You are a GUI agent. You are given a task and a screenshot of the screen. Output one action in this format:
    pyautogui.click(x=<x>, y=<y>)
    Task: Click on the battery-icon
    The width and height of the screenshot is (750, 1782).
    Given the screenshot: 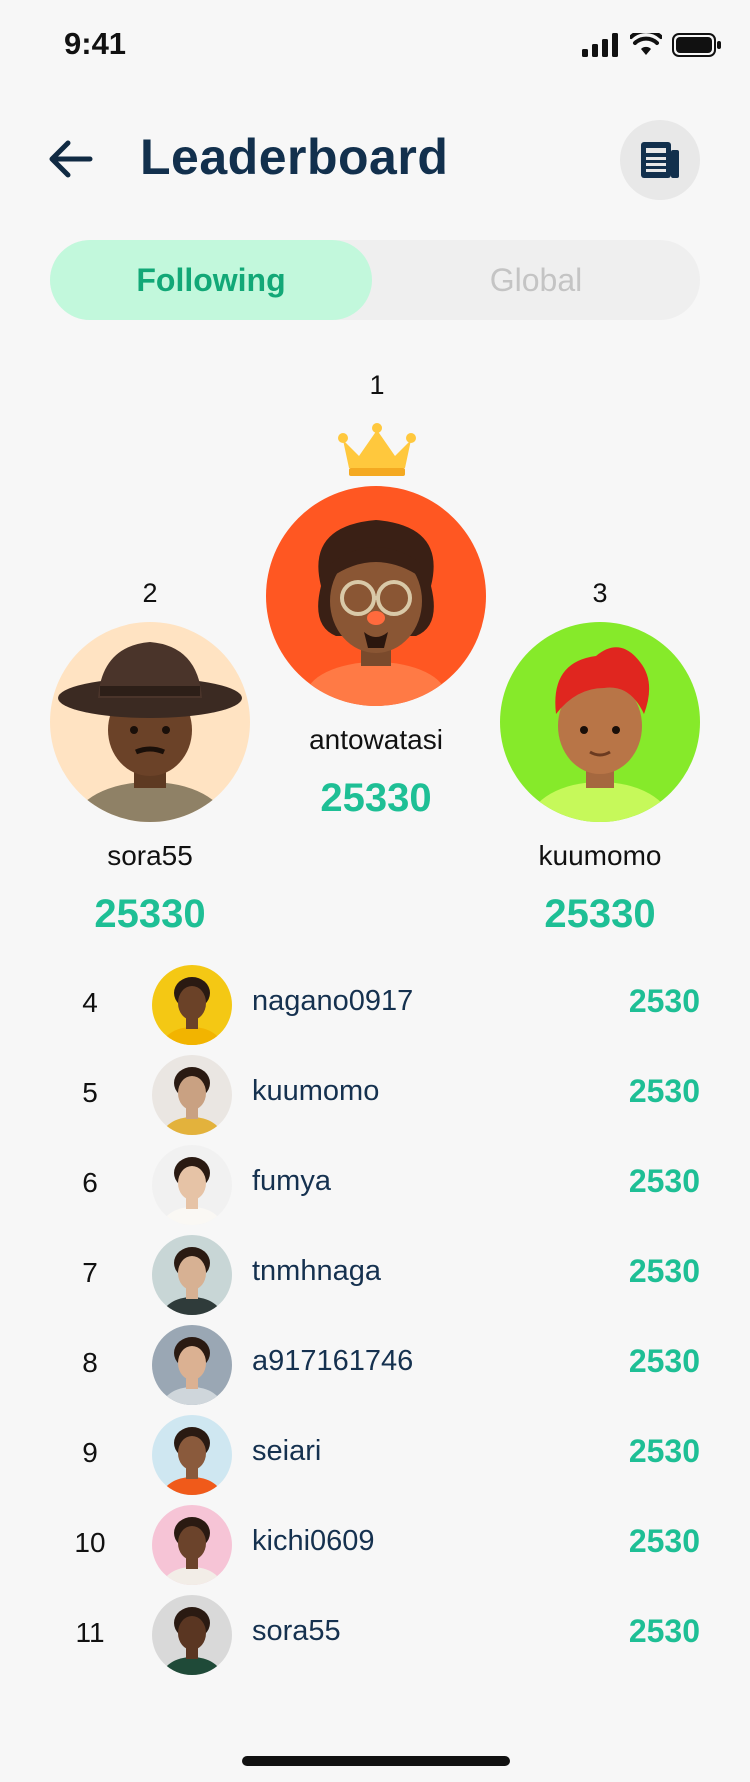 What is the action you would take?
    pyautogui.click(x=696, y=45)
    